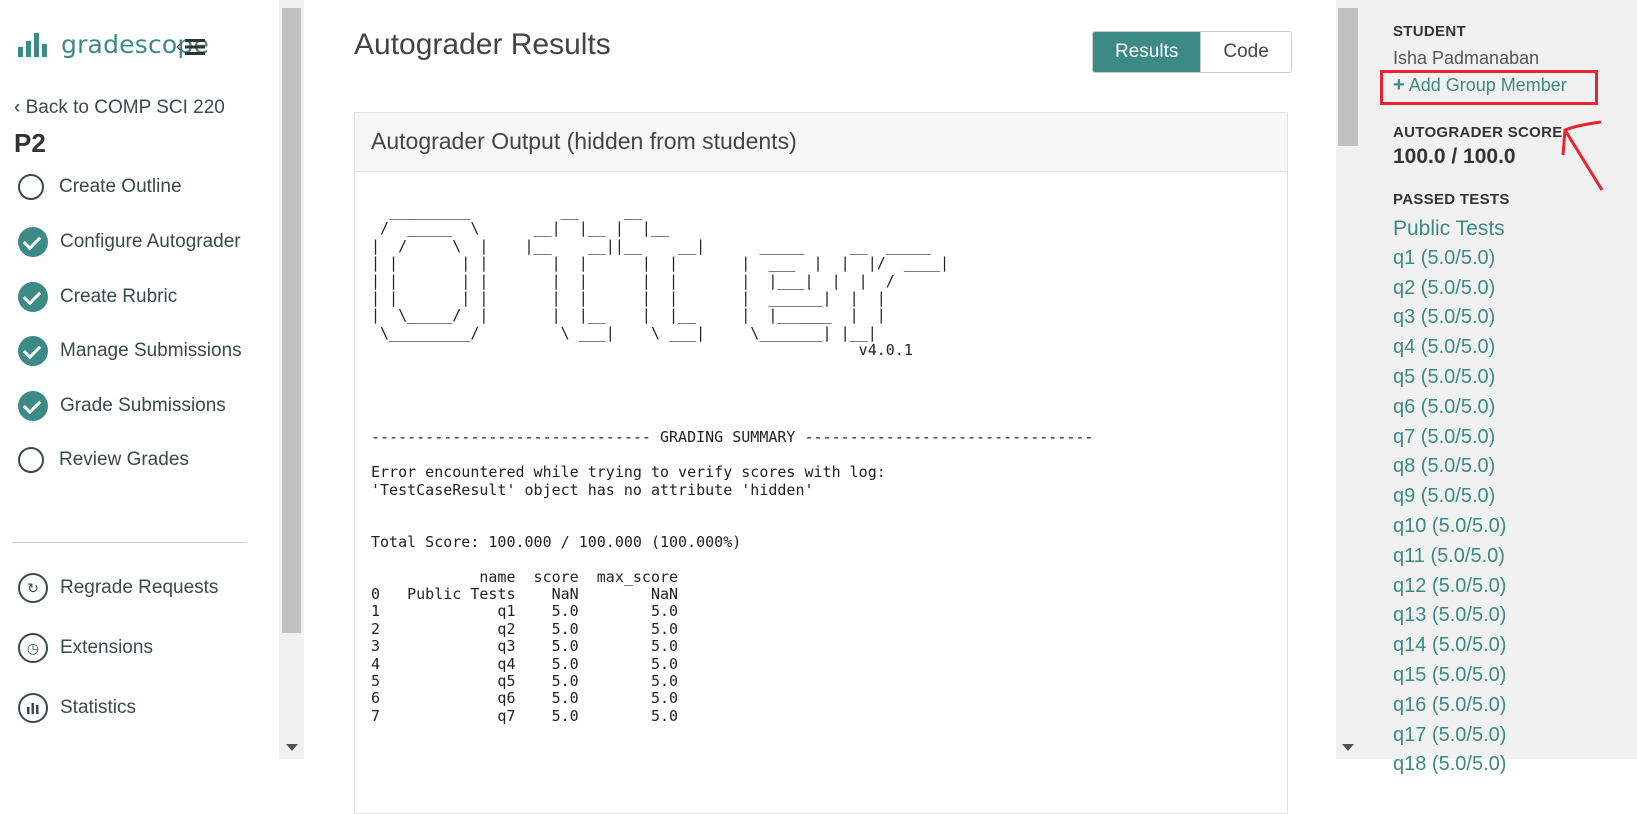  I want to click on results-table-row: 1 q1 5.0 5.0, so click(525, 611).